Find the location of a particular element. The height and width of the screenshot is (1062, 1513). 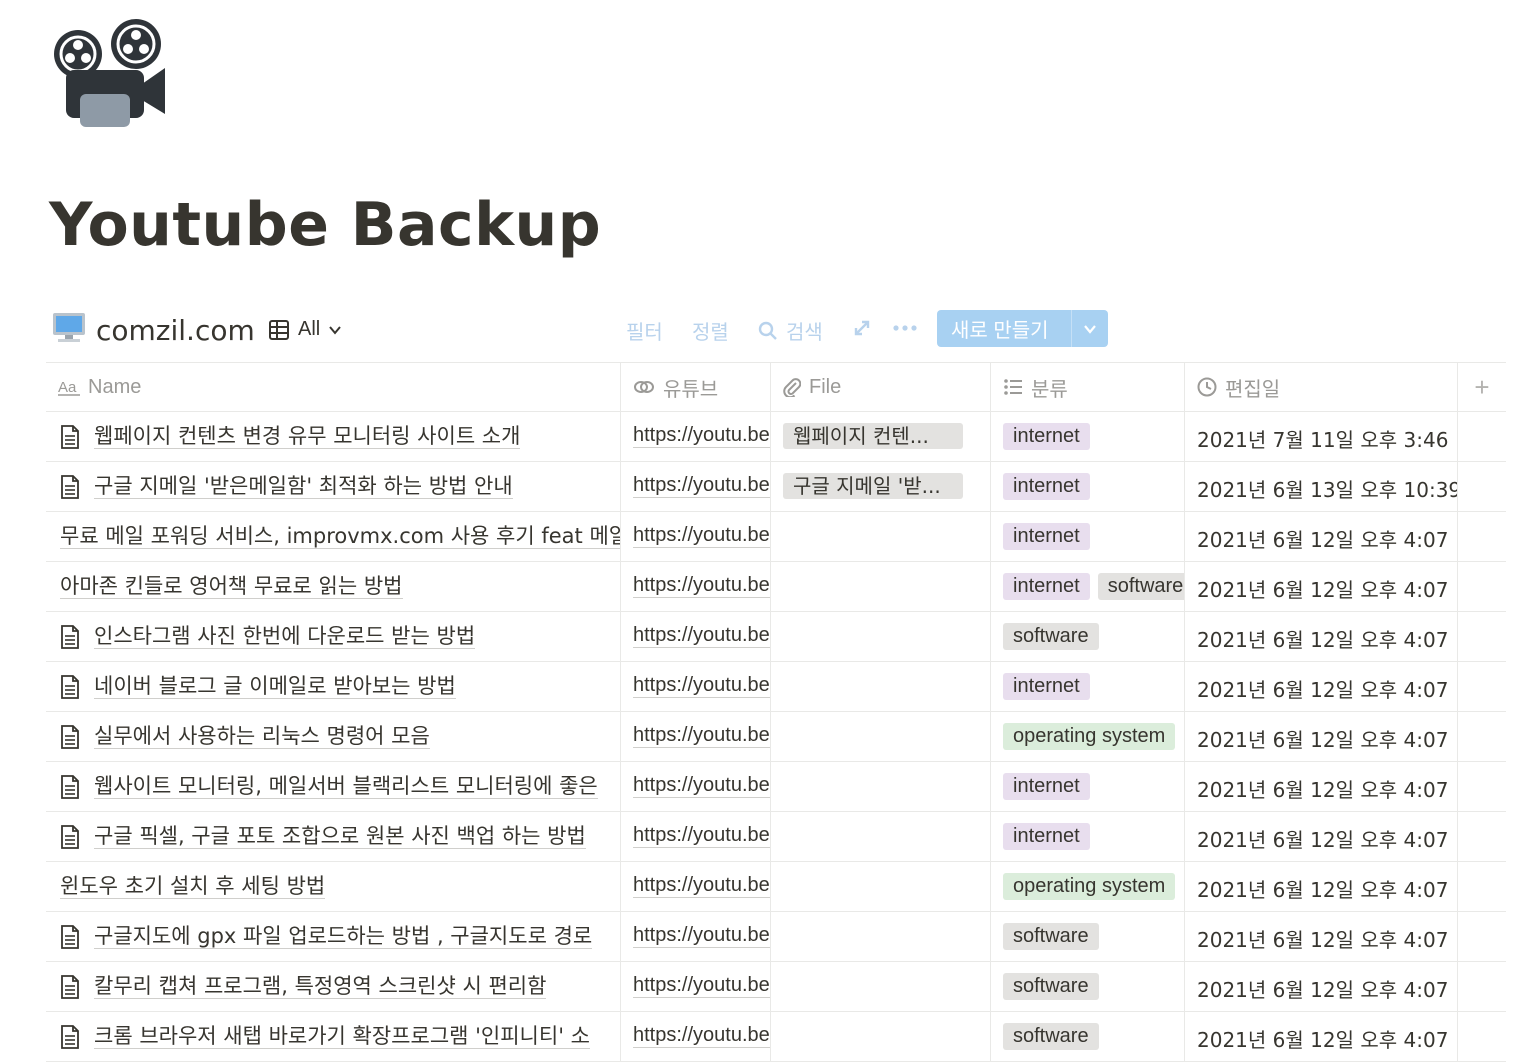

page-link: 구글 지메일 '받은메일함' 최적화 하는 방법 안내 is located at coordinates (303, 486).